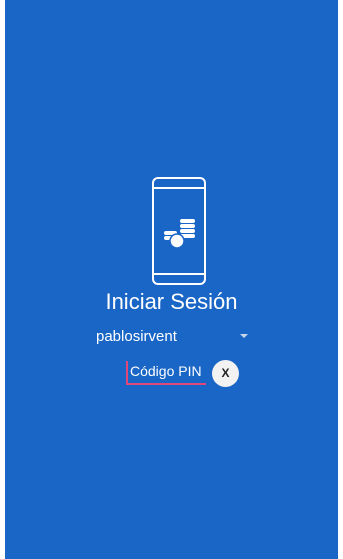 This screenshot has width=343, height=559. I want to click on clear-pin-button: X, so click(225, 373).